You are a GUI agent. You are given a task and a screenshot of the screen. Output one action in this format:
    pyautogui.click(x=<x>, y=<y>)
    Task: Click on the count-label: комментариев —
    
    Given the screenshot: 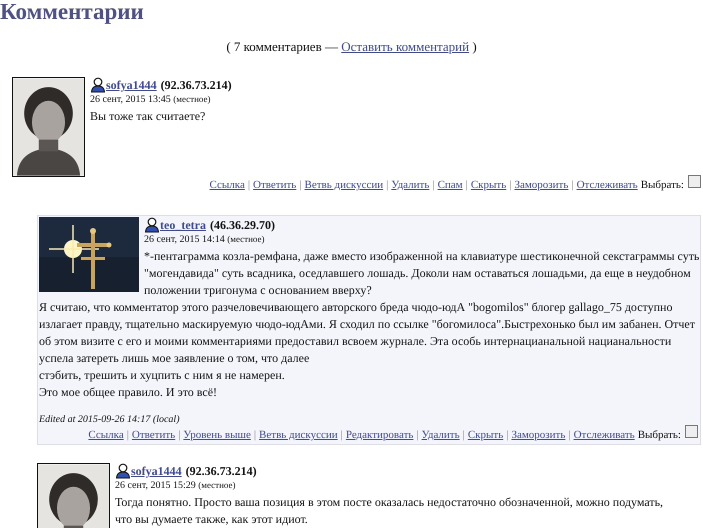 What is the action you would take?
    pyautogui.click(x=291, y=46)
    